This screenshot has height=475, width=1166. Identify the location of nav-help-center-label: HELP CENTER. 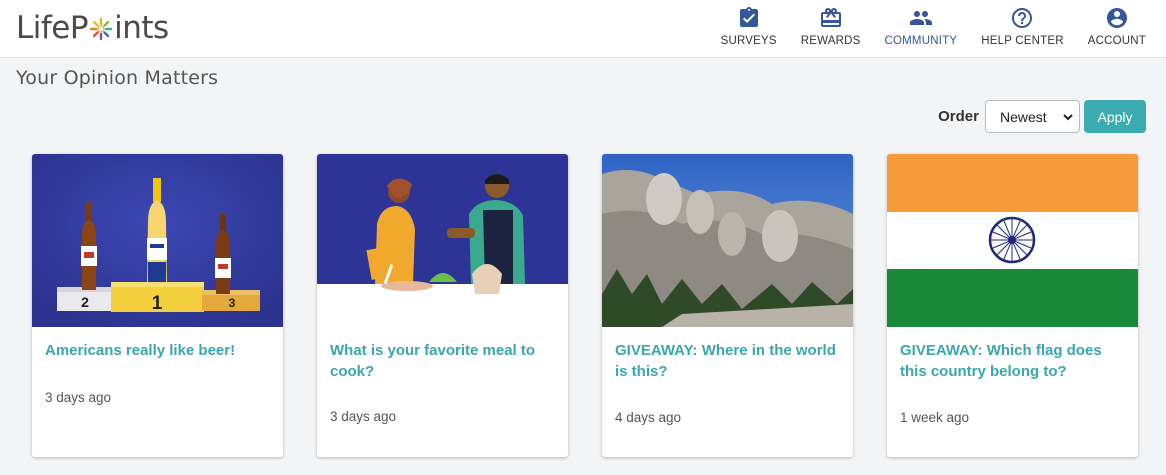
(1022, 41).